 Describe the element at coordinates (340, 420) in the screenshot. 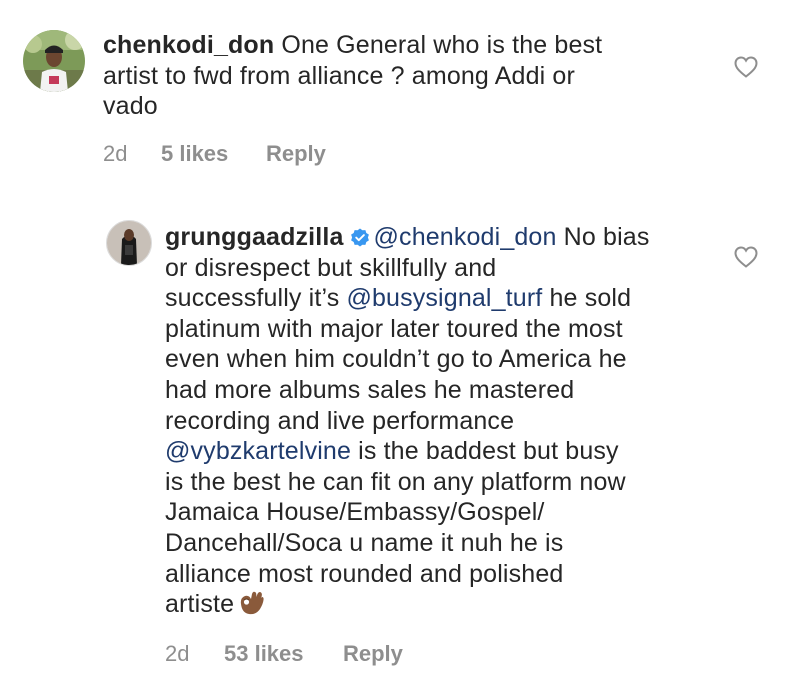

I see `comment-text-line: recording and live performance` at that location.